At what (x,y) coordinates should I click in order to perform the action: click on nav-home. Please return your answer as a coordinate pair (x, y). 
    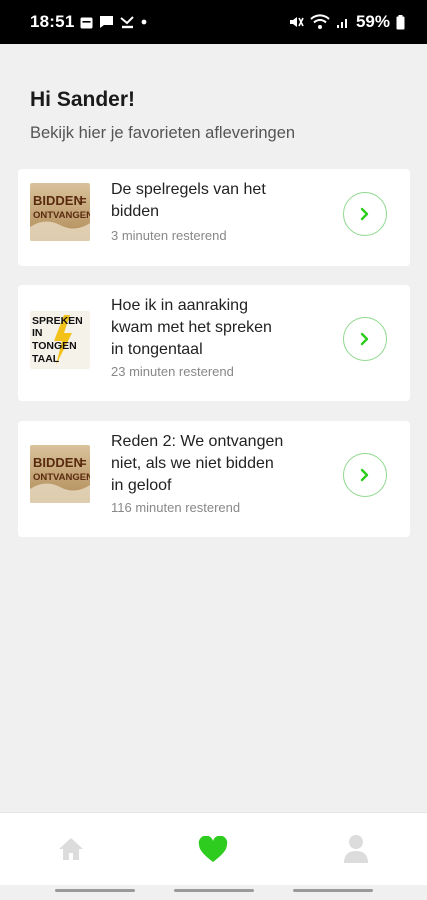
    Looking at the image, I should click on (71, 849).